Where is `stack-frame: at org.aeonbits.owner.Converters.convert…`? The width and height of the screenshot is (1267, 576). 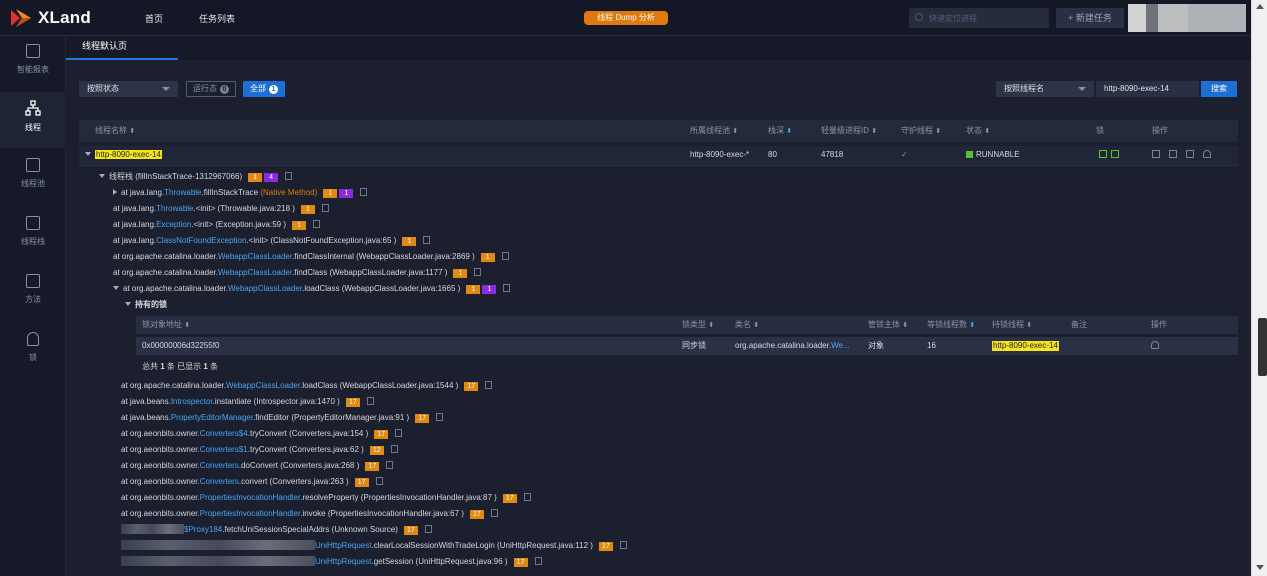 stack-frame: at org.aeonbits.owner.Converters.convert… is located at coordinates (625, 482).